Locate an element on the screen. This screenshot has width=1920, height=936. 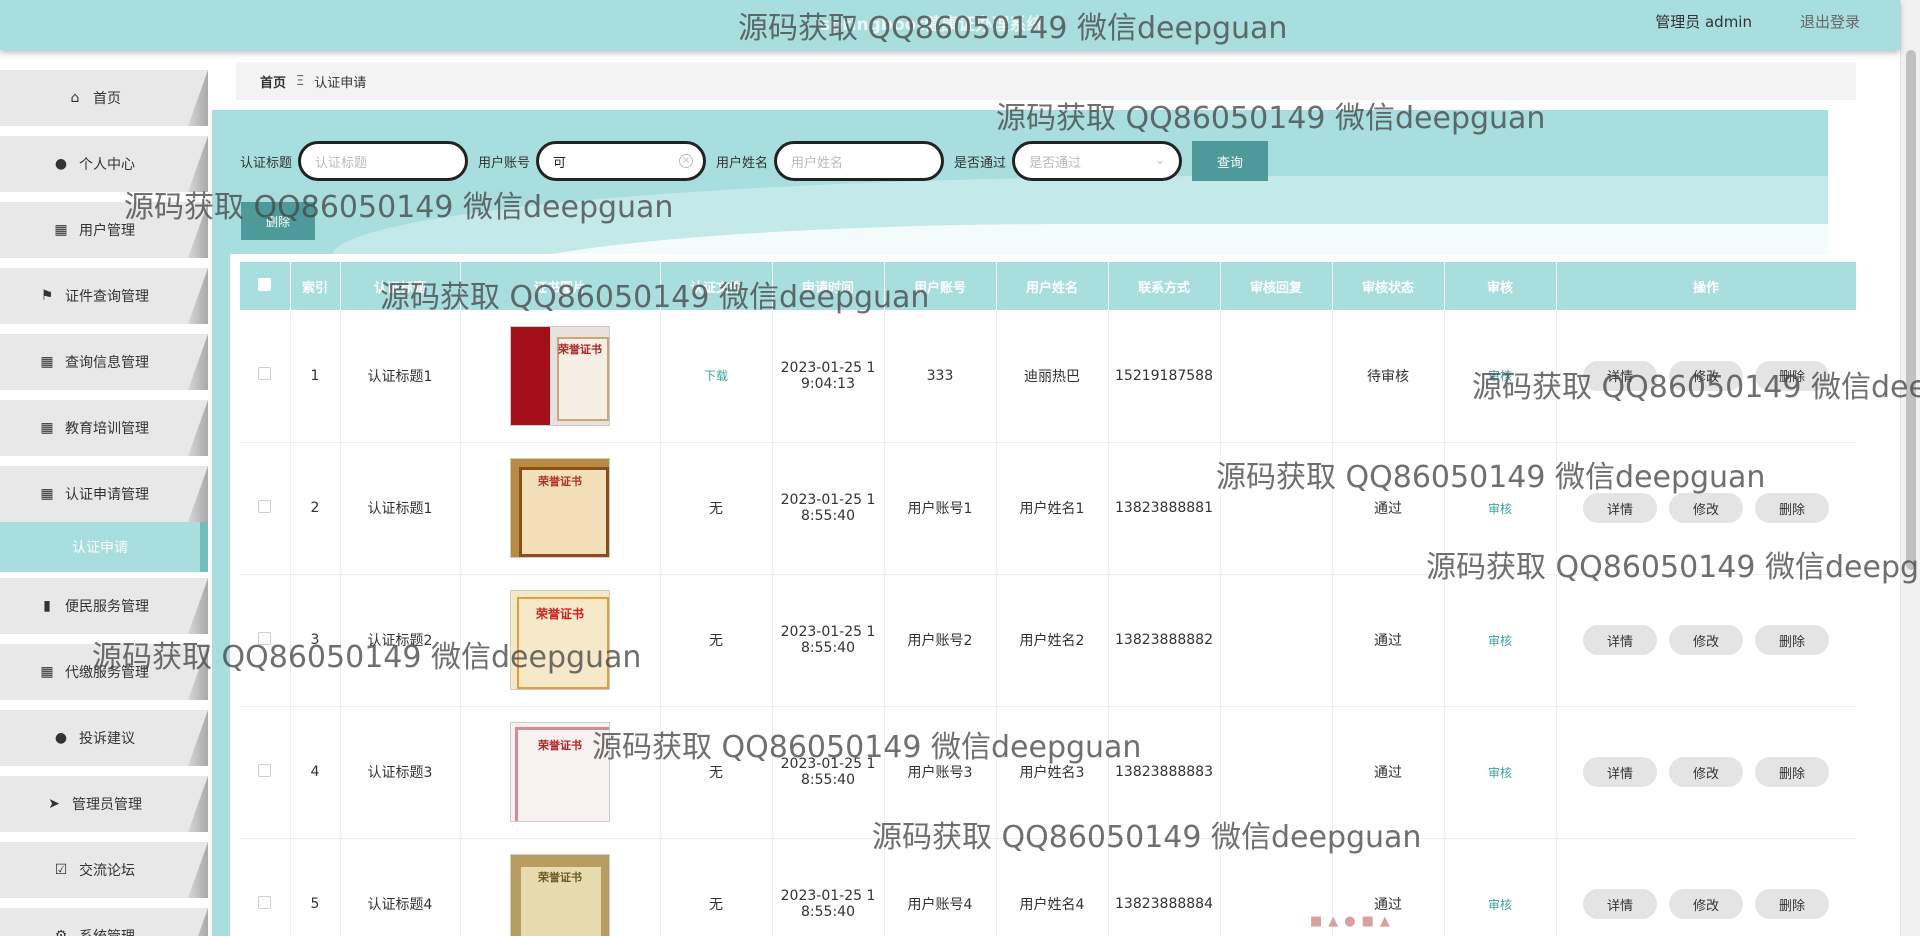
account-filter-label: 用户账号 is located at coordinates (504, 163).